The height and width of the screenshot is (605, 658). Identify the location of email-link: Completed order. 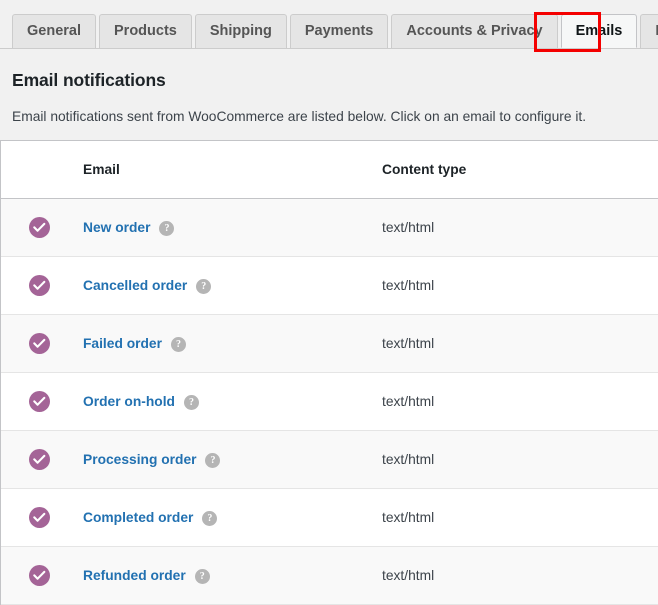
(138, 517).